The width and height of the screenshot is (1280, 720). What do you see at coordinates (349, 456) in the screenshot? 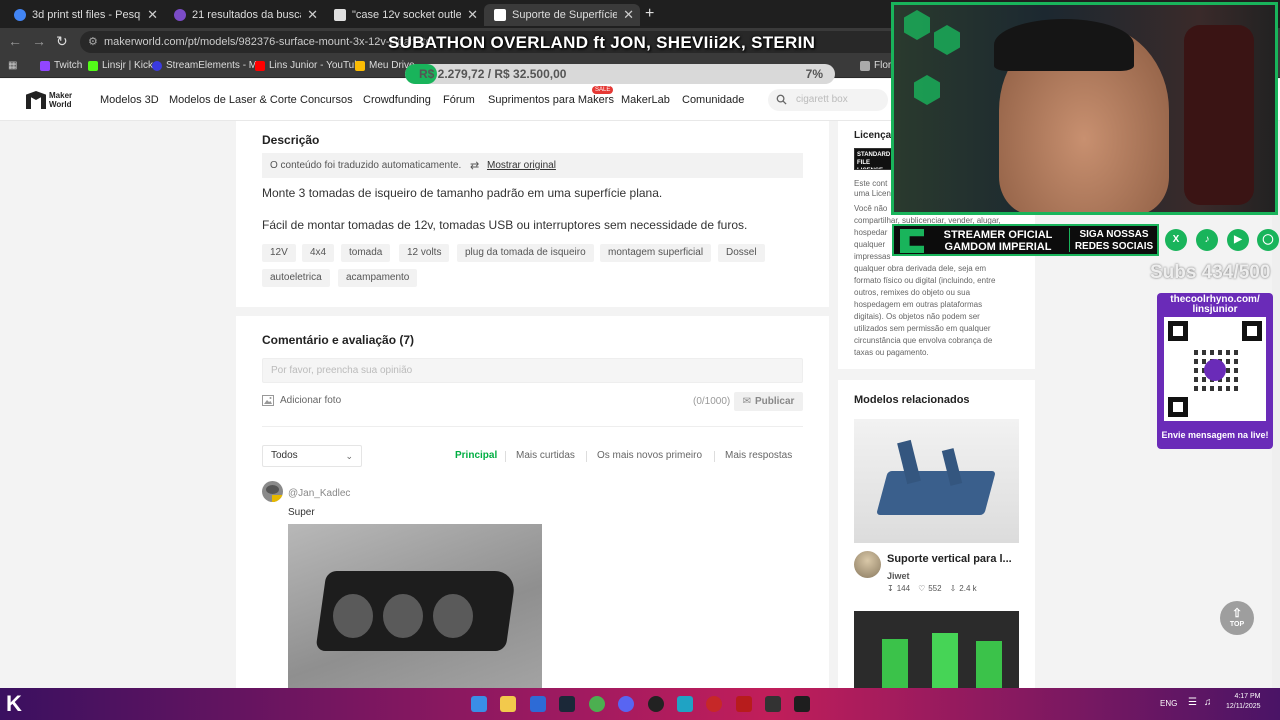
I see `chevron-down-icon: ⌄` at bounding box center [349, 456].